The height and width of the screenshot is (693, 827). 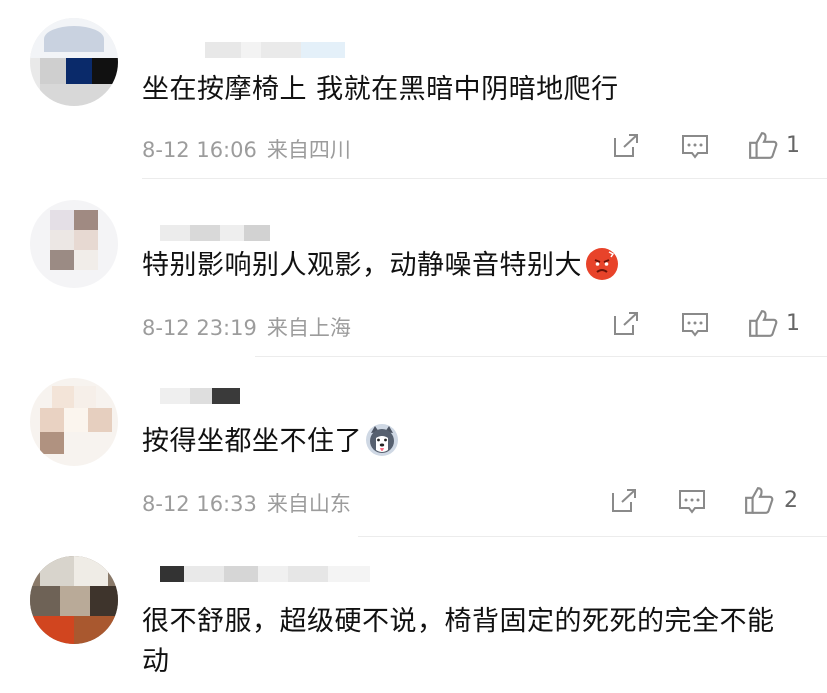 I want to click on husky-dog-icon, so click(x=382, y=439).